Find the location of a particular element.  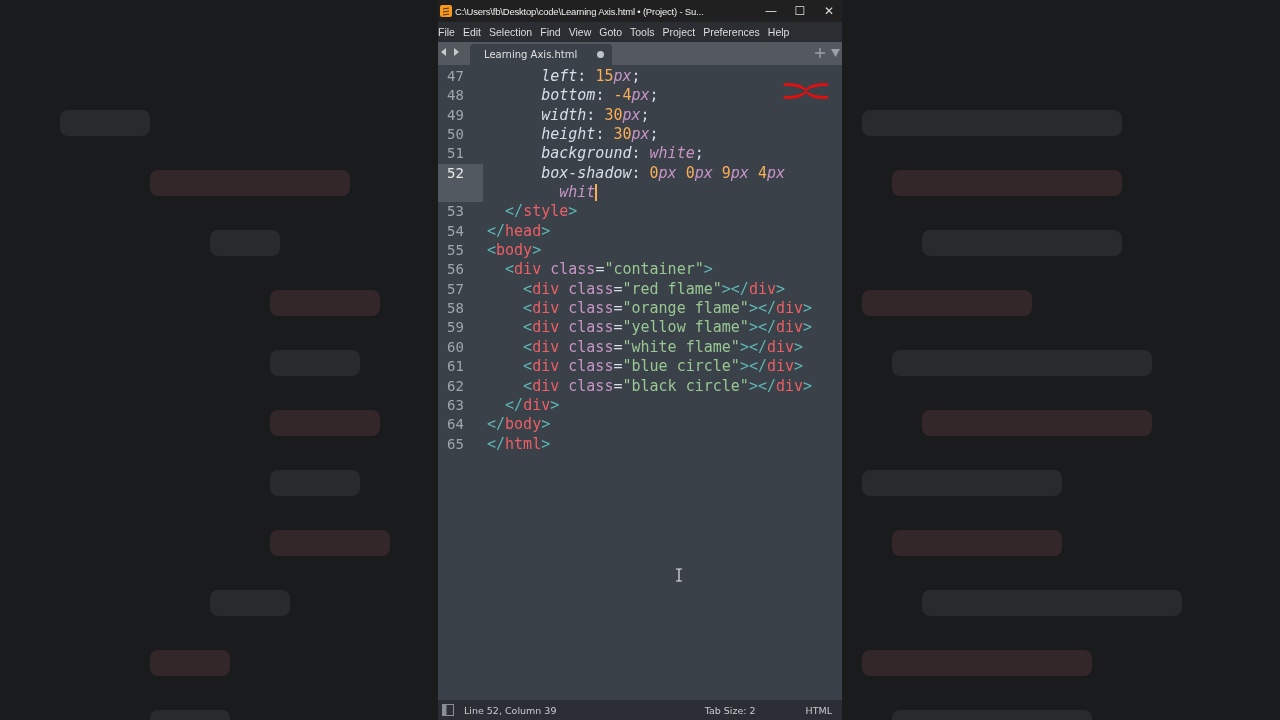

code-line: </body> is located at coordinates (519, 425).